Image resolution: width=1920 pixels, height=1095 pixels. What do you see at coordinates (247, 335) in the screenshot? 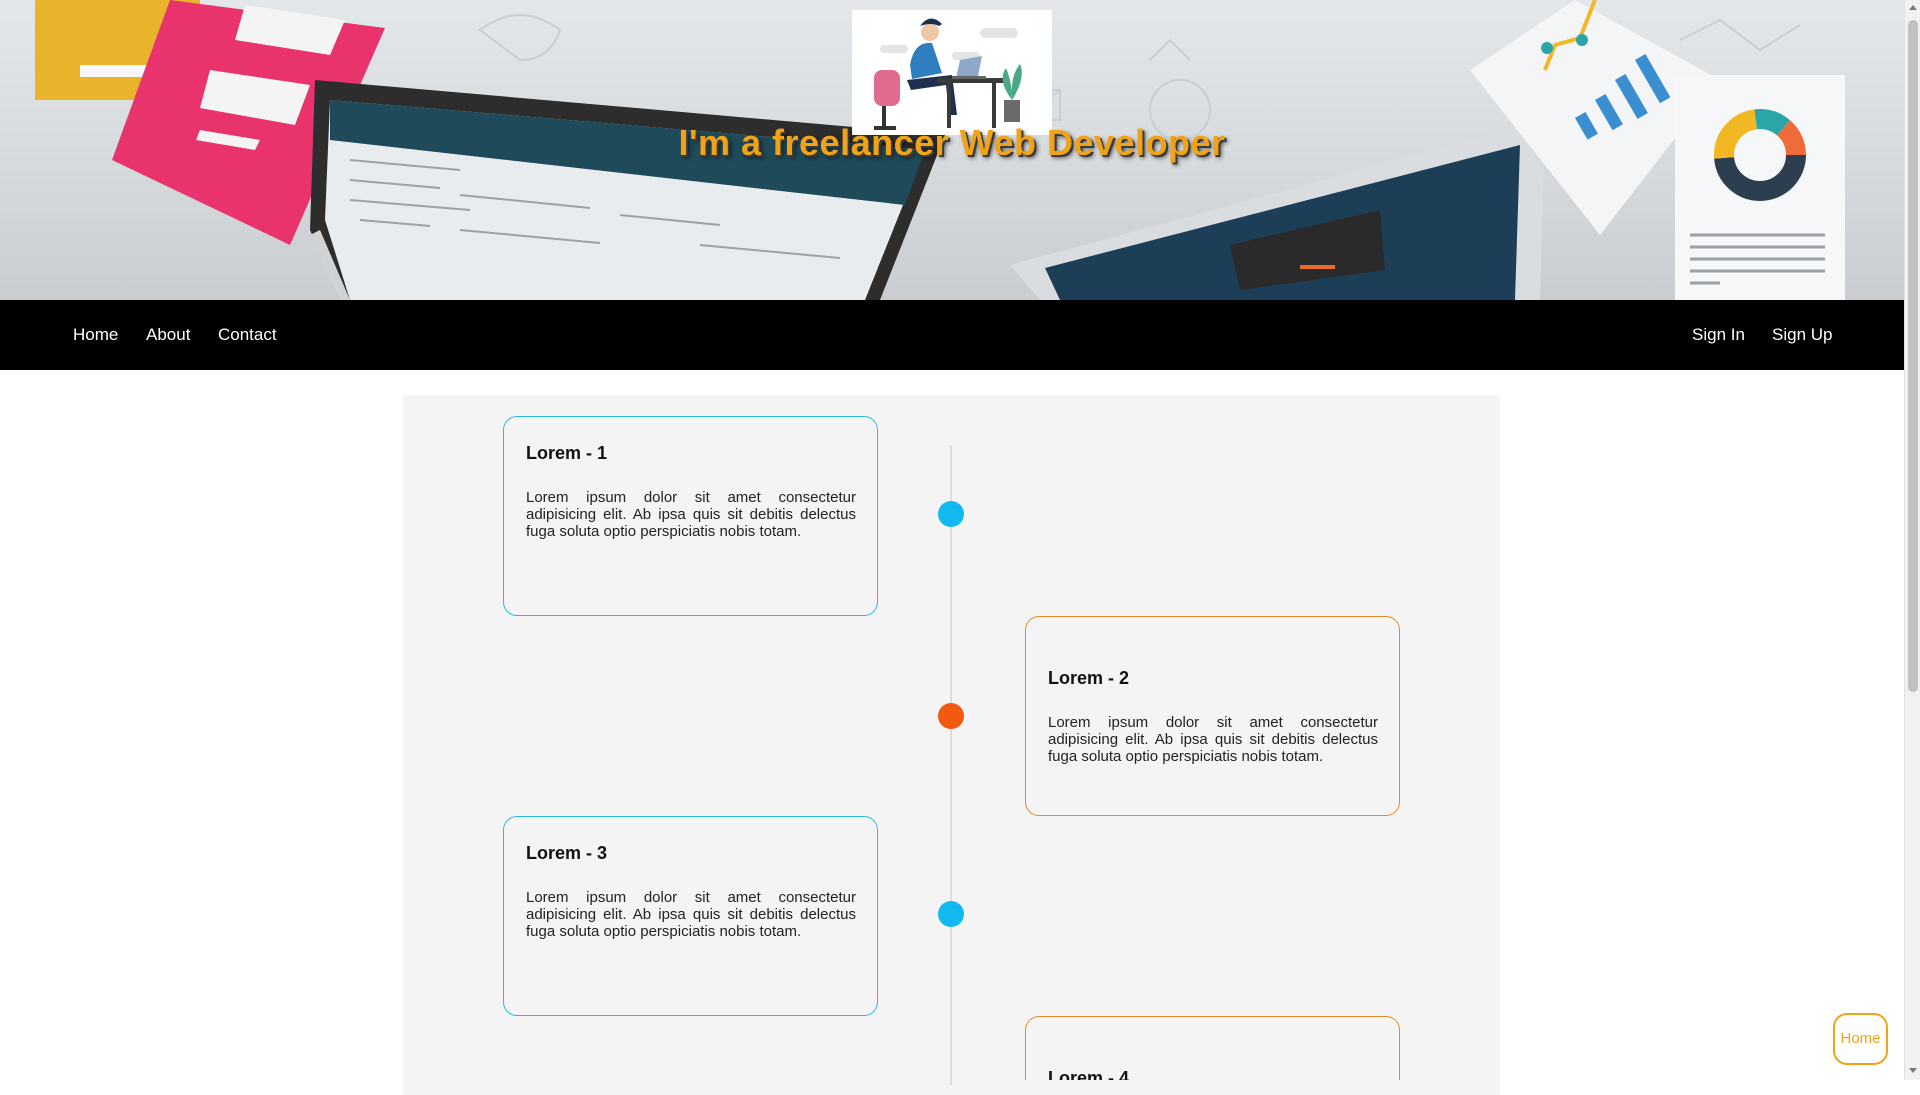
I see `nav-contact-link: Contact` at bounding box center [247, 335].